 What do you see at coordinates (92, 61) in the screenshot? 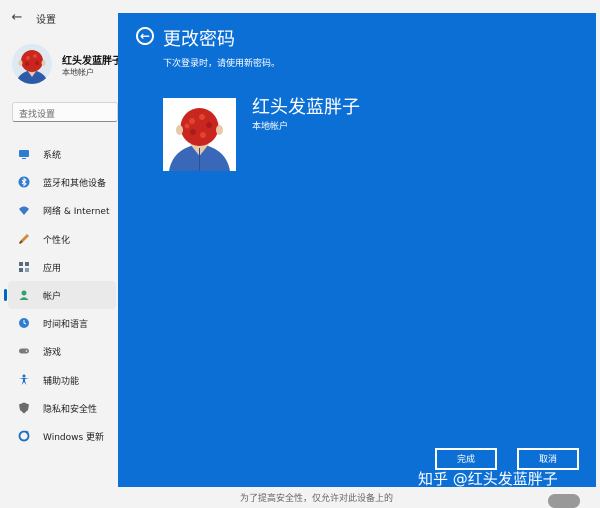
I see `profile-name: 红头发蓝胖子` at bounding box center [92, 61].